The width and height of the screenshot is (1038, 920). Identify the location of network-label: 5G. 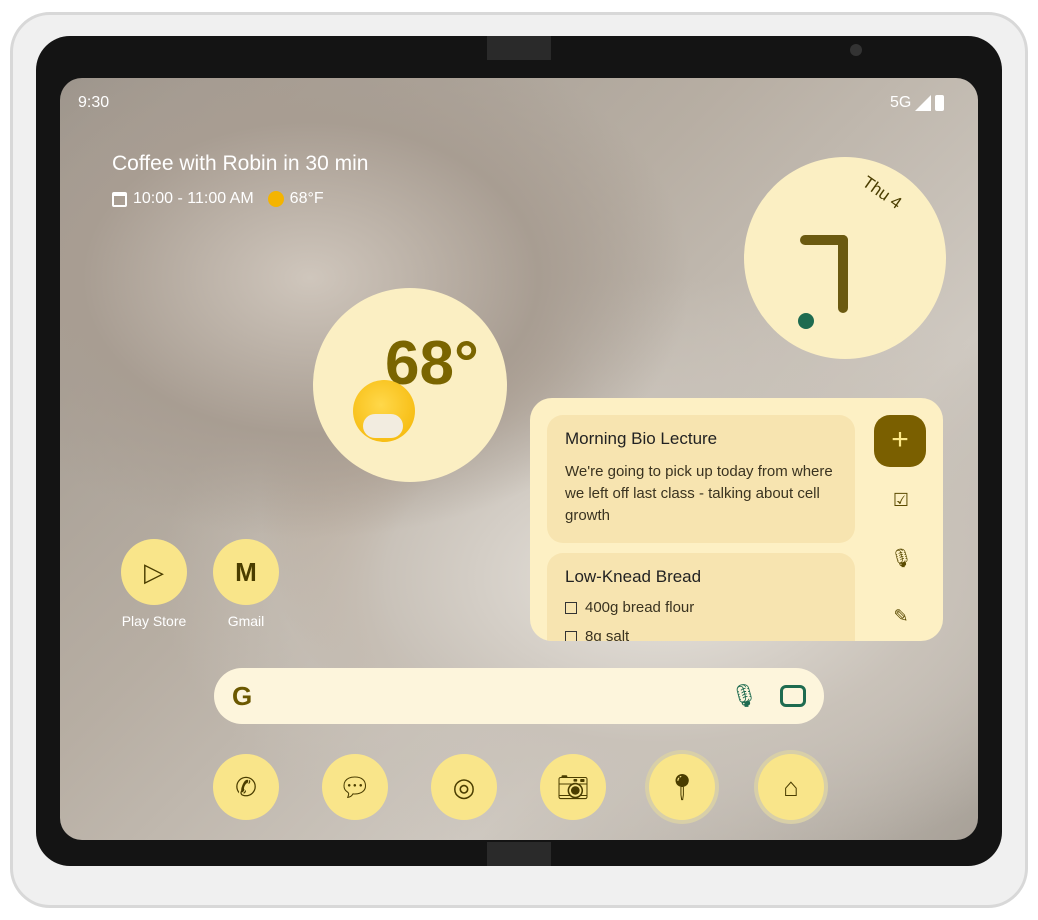
(901, 102).